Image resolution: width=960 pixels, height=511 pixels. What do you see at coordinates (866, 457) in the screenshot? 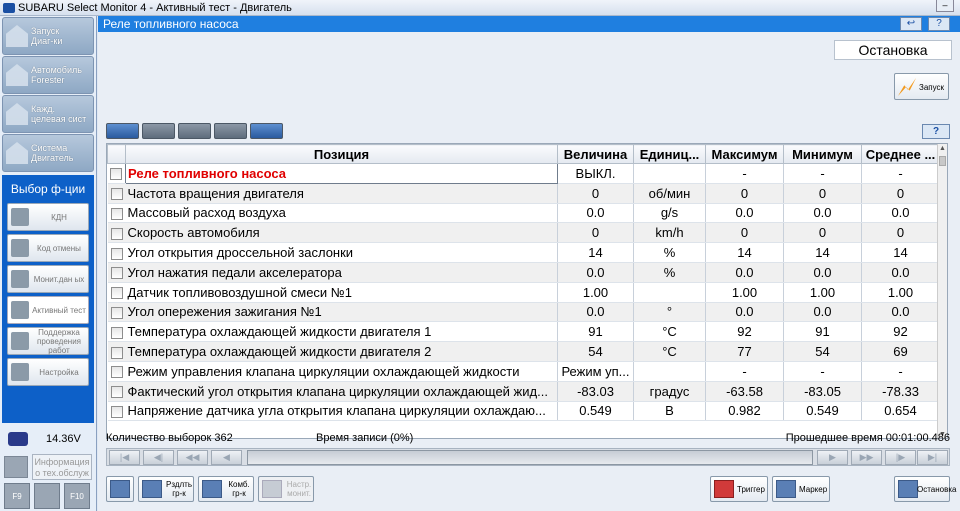
I see `fast-forward-icon: ▶▶` at bounding box center [866, 457].